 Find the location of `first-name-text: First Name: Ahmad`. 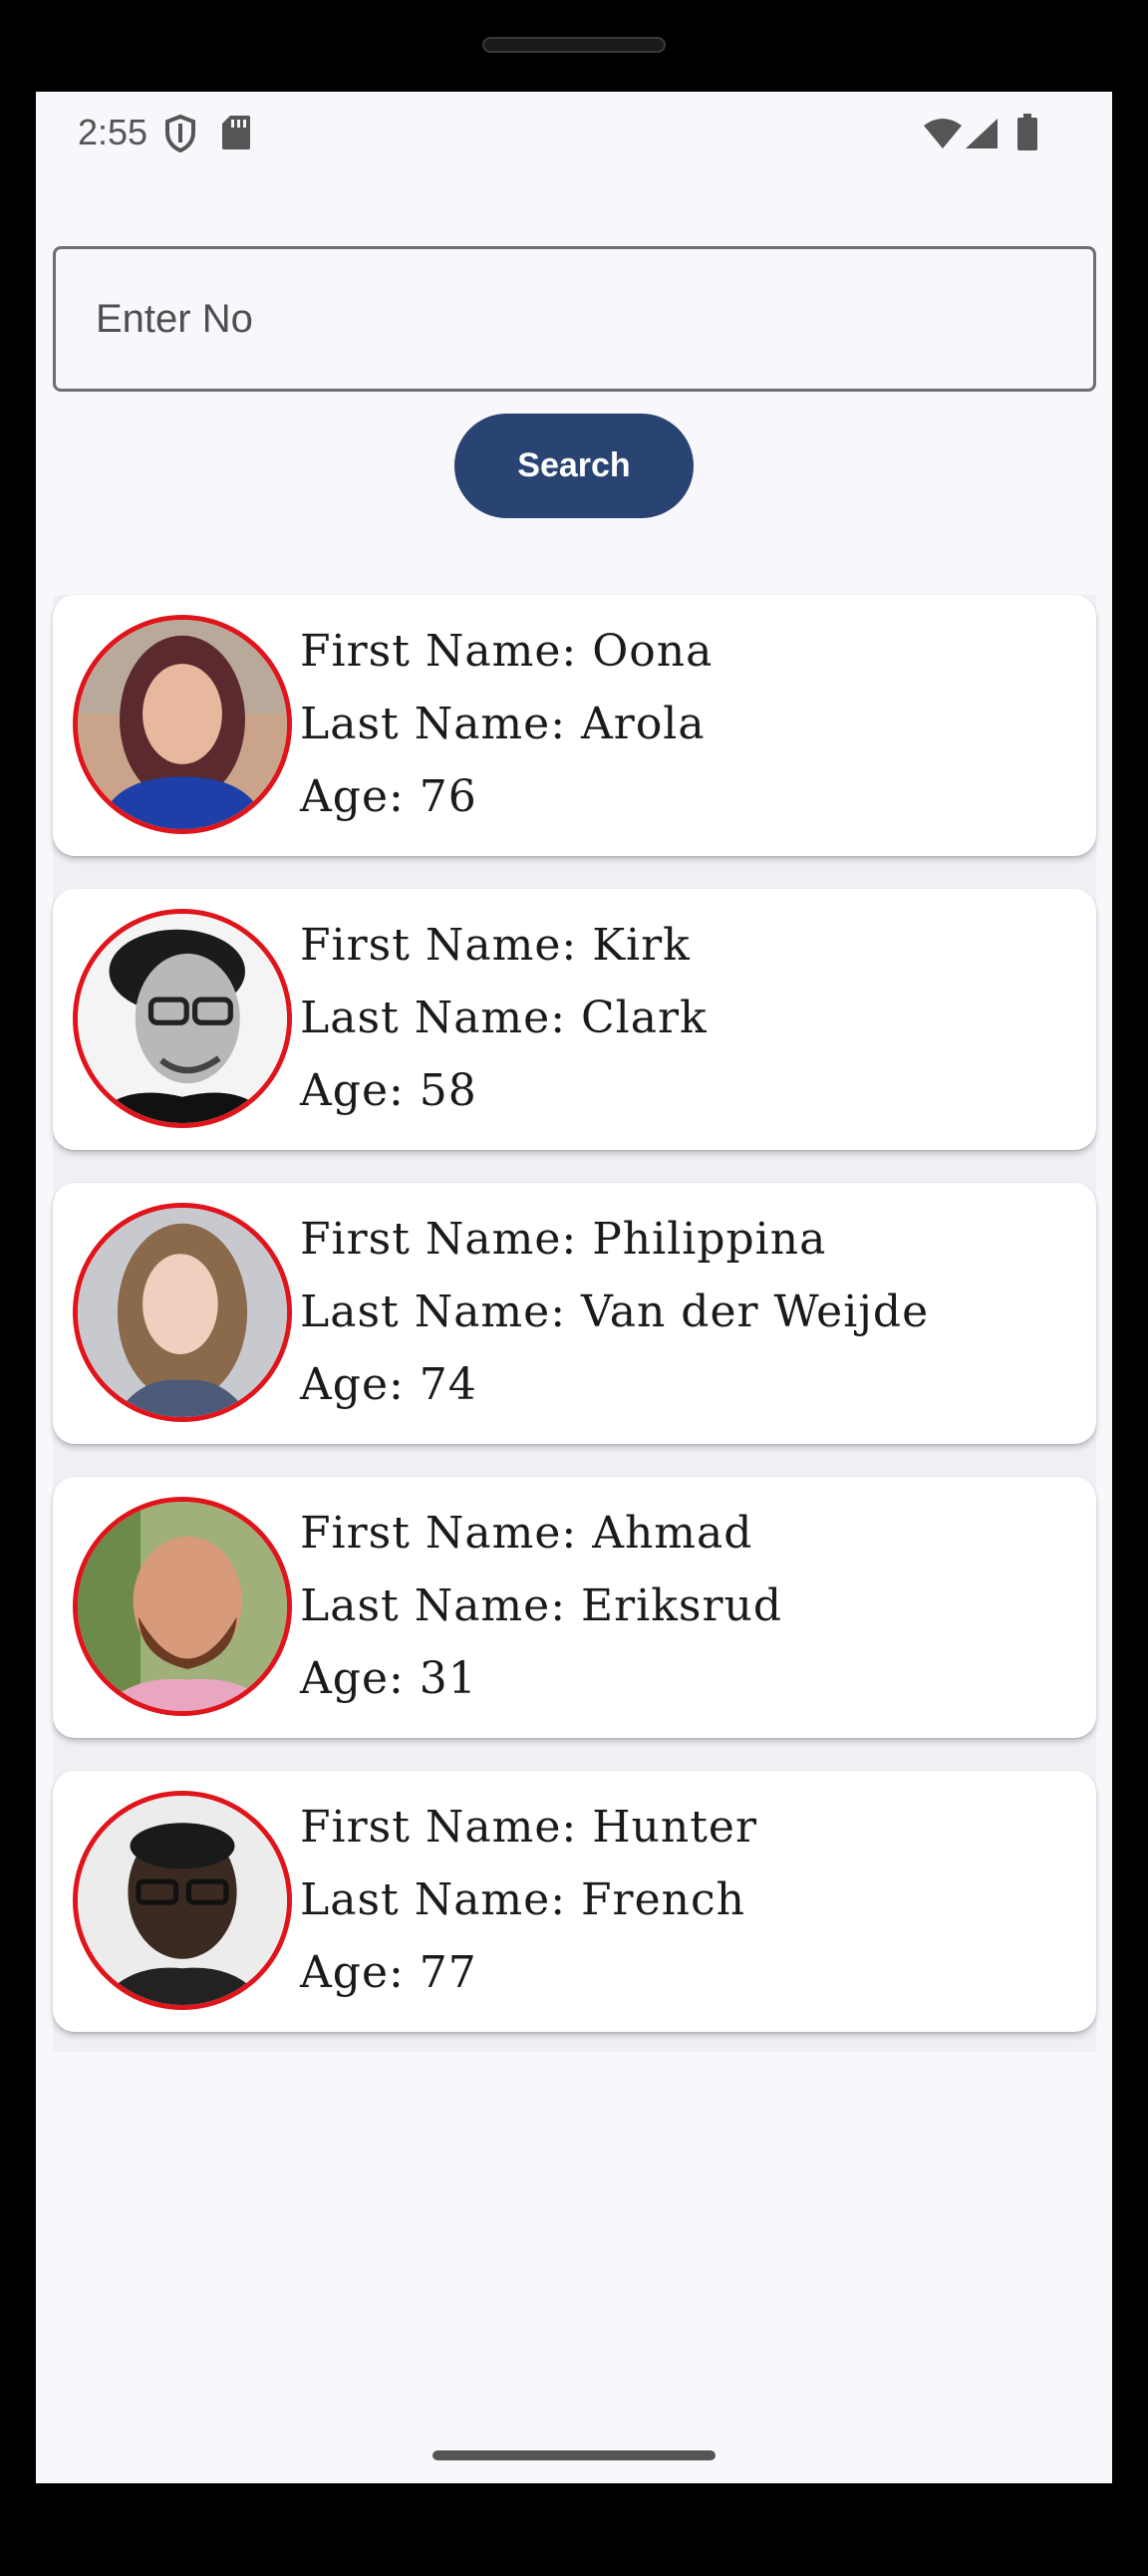

first-name-text: First Name: Ahmad is located at coordinates (526, 1533).